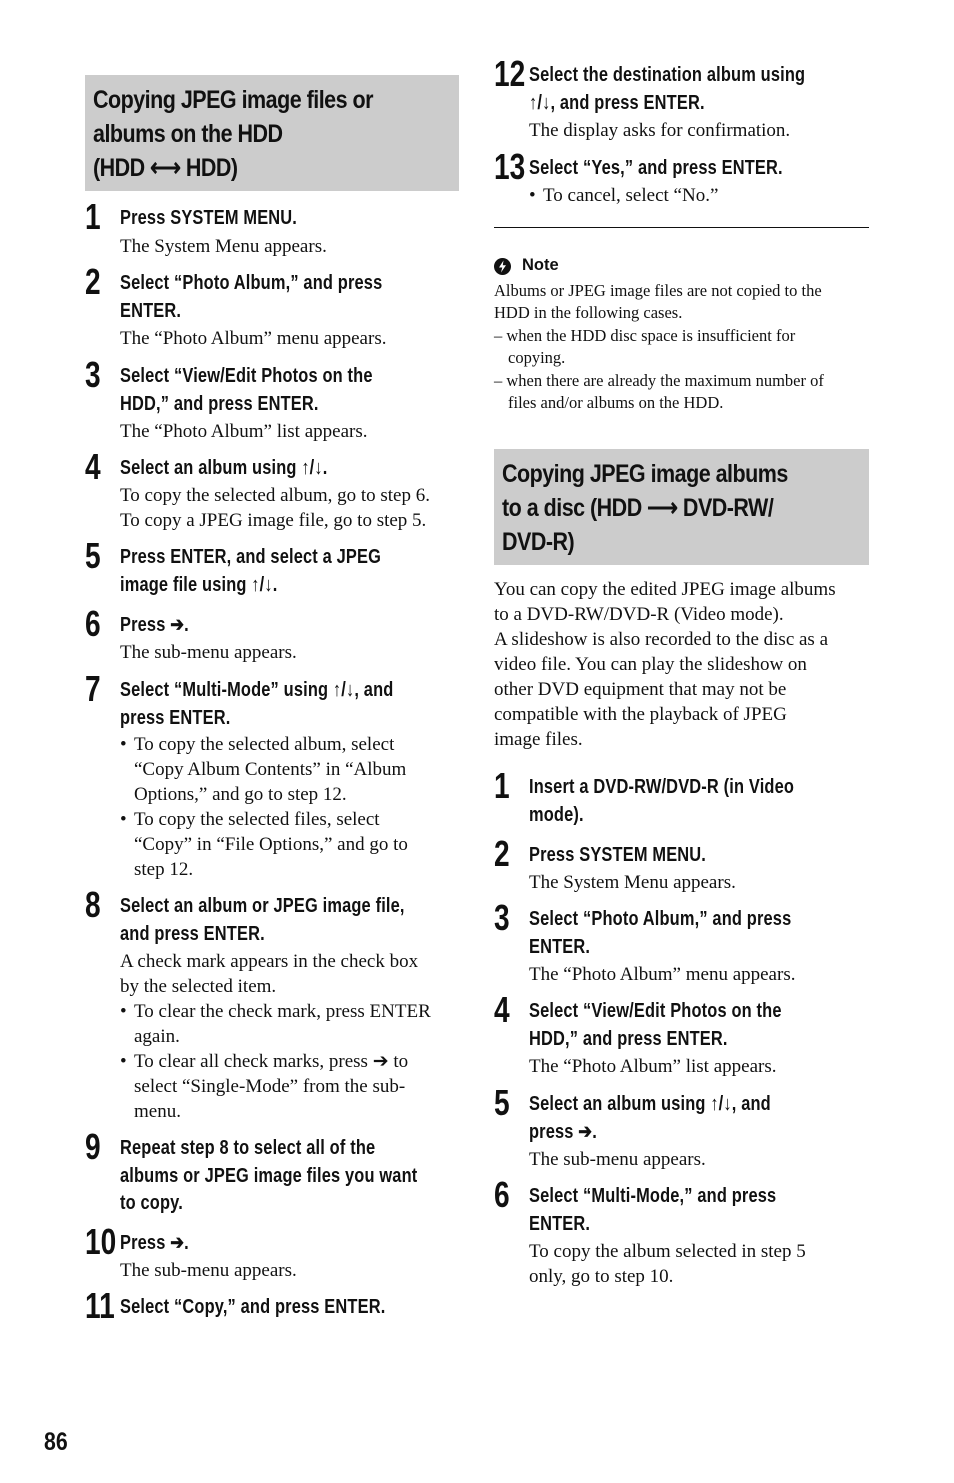 This screenshot has width=954, height=1483. Describe the element at coordinates (563, 1131) in the screenshot. I see `step-title: press ➔.` at that location.